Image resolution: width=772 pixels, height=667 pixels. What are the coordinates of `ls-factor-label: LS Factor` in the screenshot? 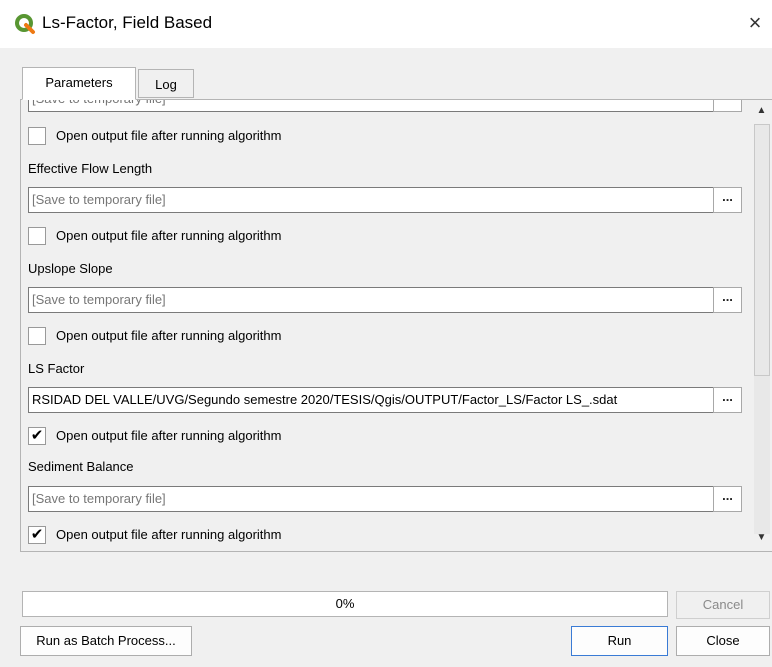 It's located at (56, 368).